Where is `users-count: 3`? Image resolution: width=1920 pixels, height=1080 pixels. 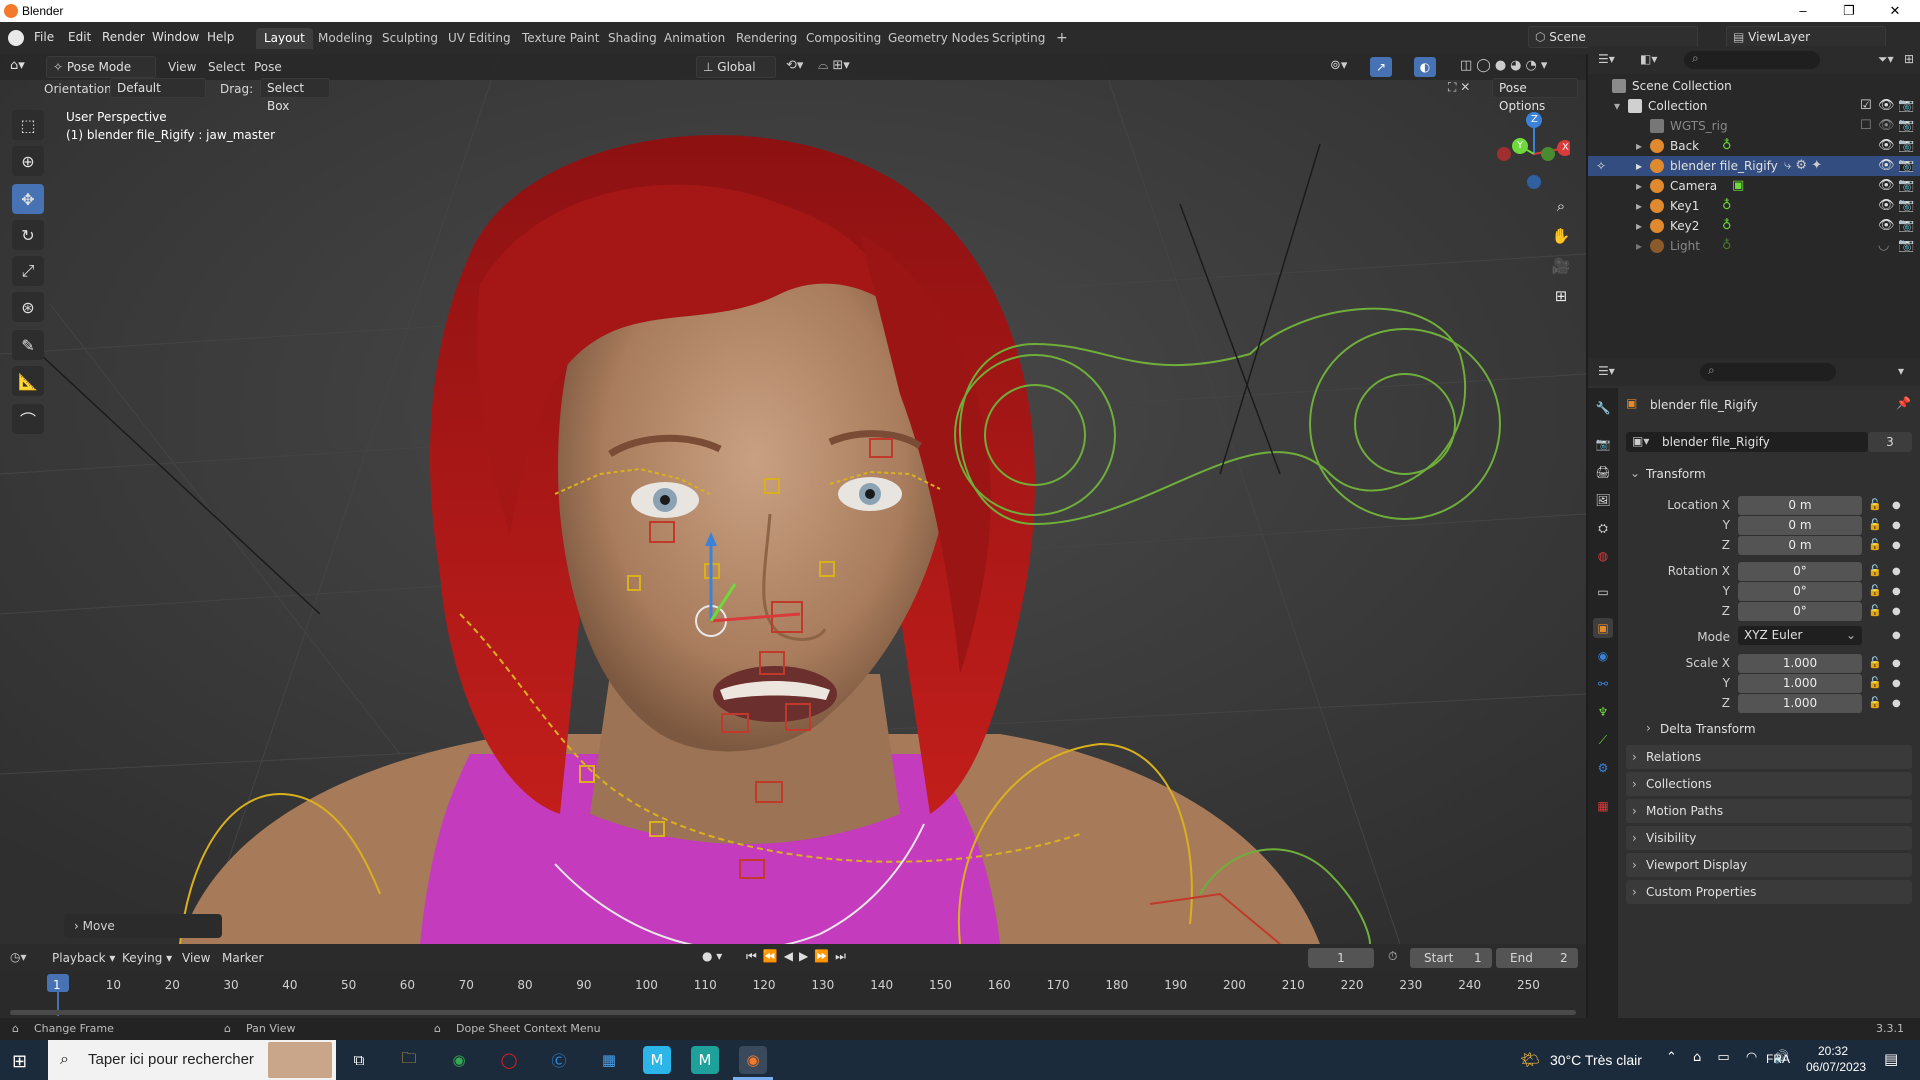
users-count: 3 is located at coordinates (1890, 442).